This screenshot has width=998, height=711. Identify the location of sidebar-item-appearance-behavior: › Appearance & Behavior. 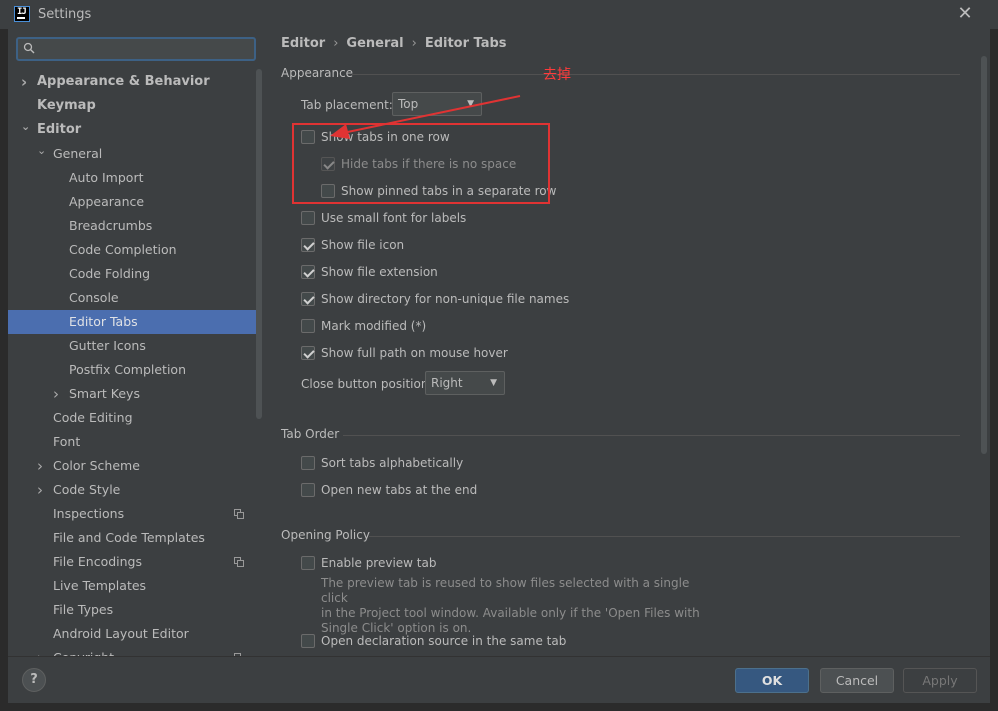
(132, 82).